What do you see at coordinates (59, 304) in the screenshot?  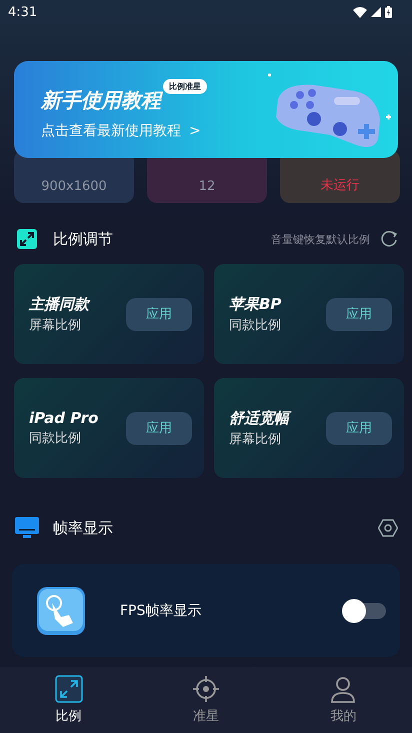 I see `preset-name: 主播同款` at bounding box center [59, 304].